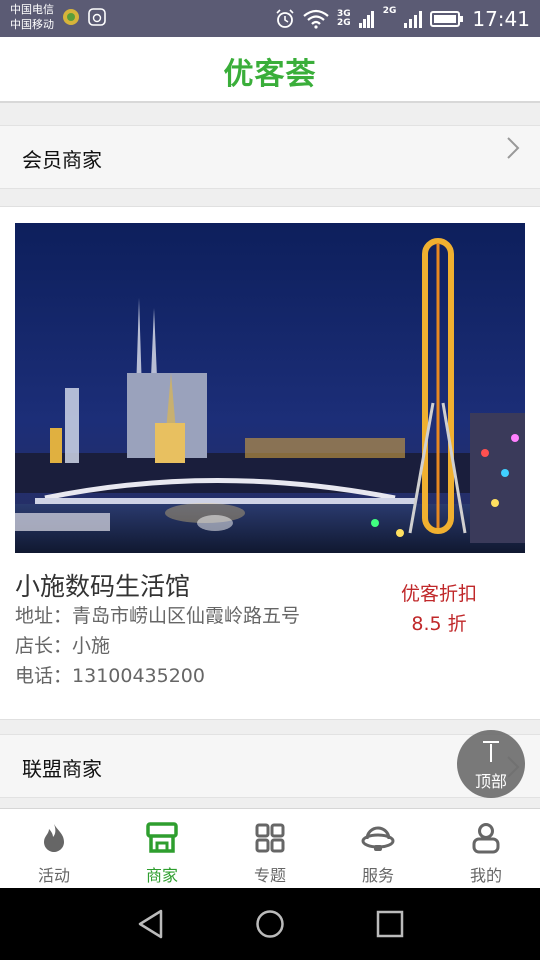 The height and width of the screenshot is (960, 540). I want to click on discount-title: 优客折扣, so click(438, 594).